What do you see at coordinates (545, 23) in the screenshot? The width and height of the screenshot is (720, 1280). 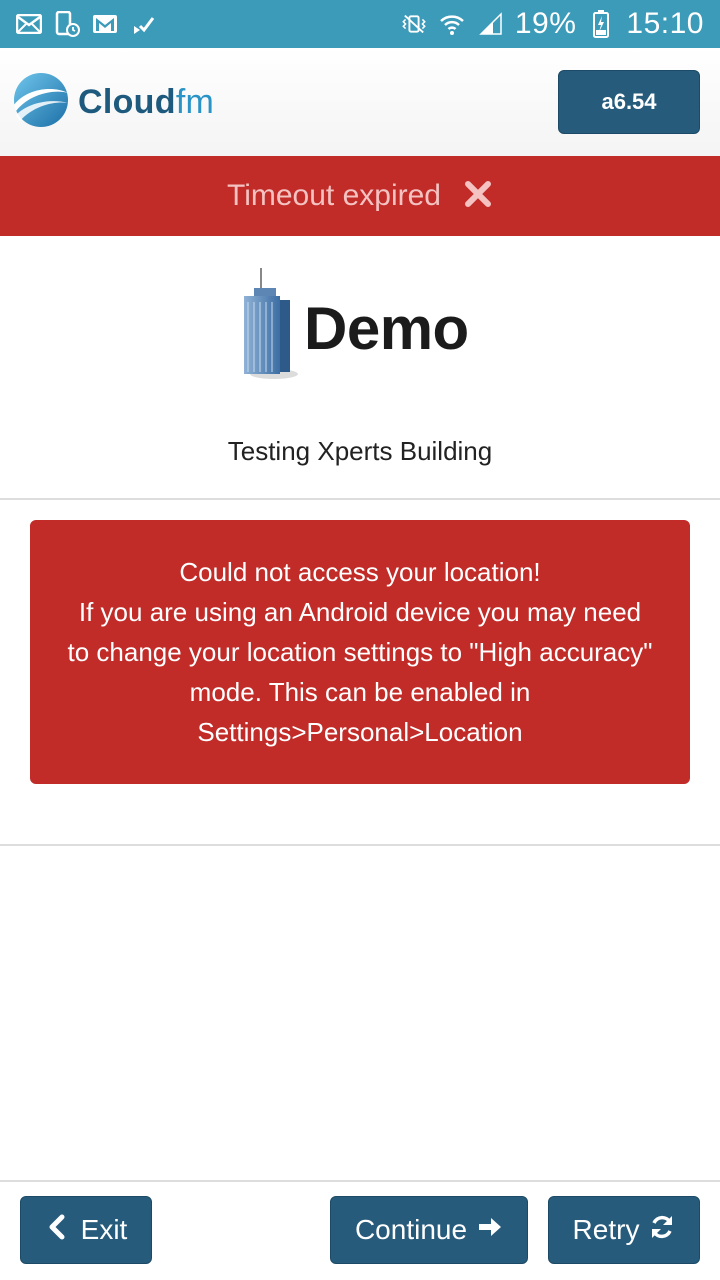 I see `battery-percent: 19%` at bounding box center [545, 23].